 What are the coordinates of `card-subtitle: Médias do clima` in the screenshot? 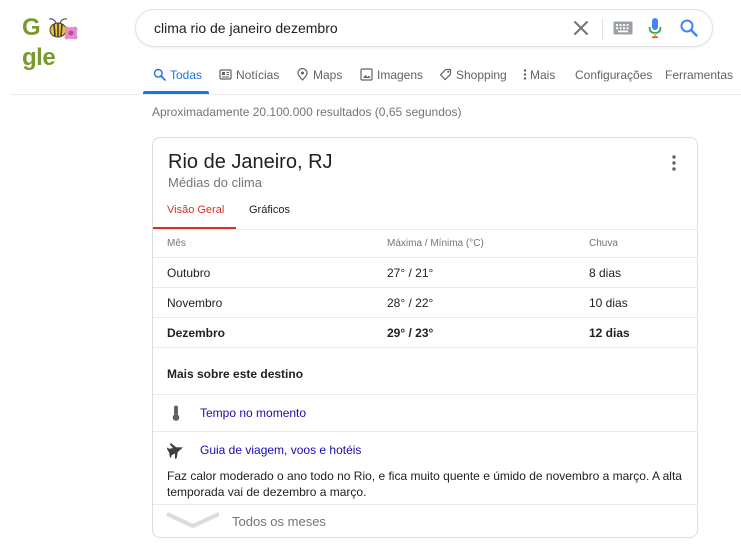 It's located at (215, 182).